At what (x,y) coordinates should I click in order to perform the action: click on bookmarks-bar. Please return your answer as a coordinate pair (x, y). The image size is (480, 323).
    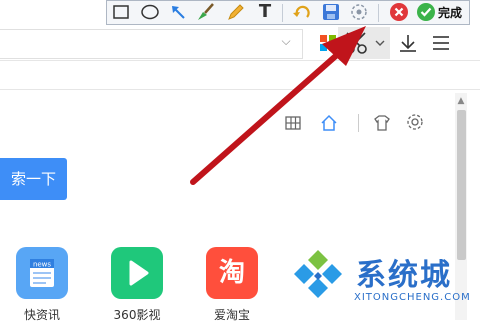
    Looking at the image, I should click on (240, 75).